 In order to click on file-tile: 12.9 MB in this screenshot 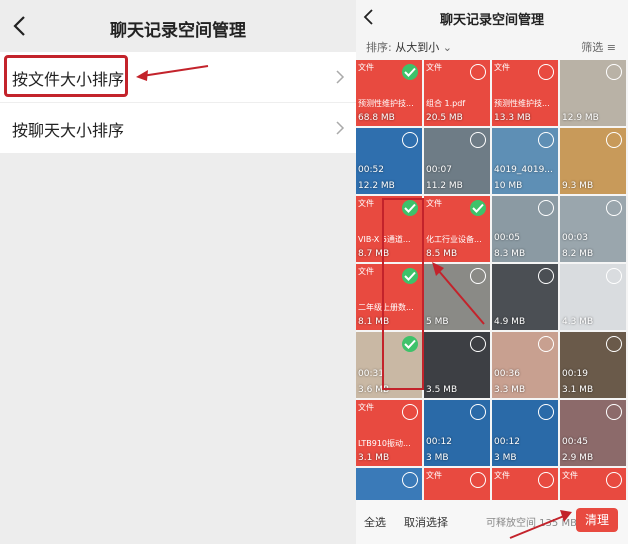, I will do `click(593, 93)`.